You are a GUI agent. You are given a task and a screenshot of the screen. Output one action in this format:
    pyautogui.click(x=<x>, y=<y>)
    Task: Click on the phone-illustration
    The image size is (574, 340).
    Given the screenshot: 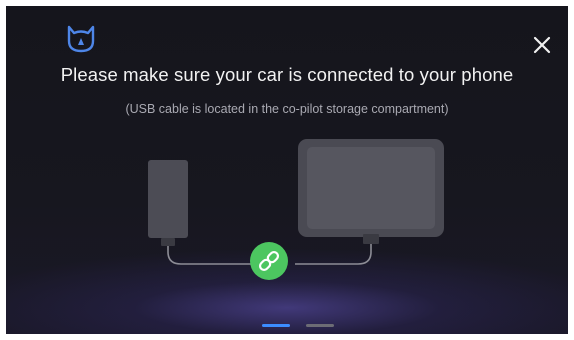 What is the action you would take?
    pyautogui.click(x=168, y=203)
    